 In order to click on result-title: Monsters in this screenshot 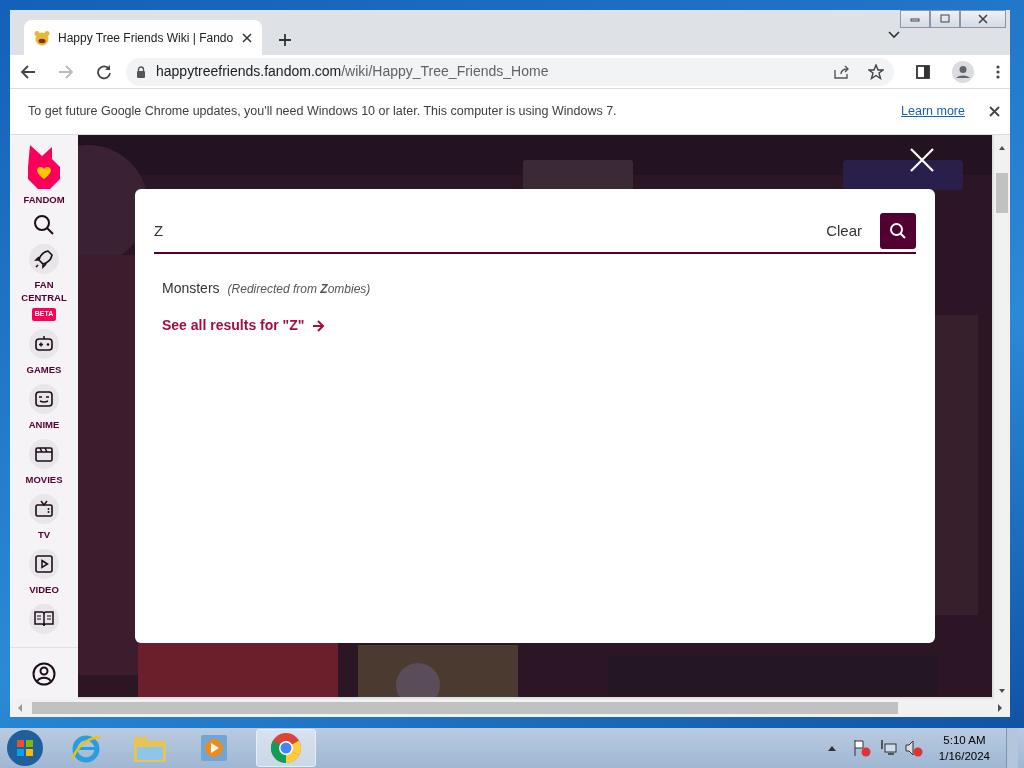, I will do `click(191, 288)`.